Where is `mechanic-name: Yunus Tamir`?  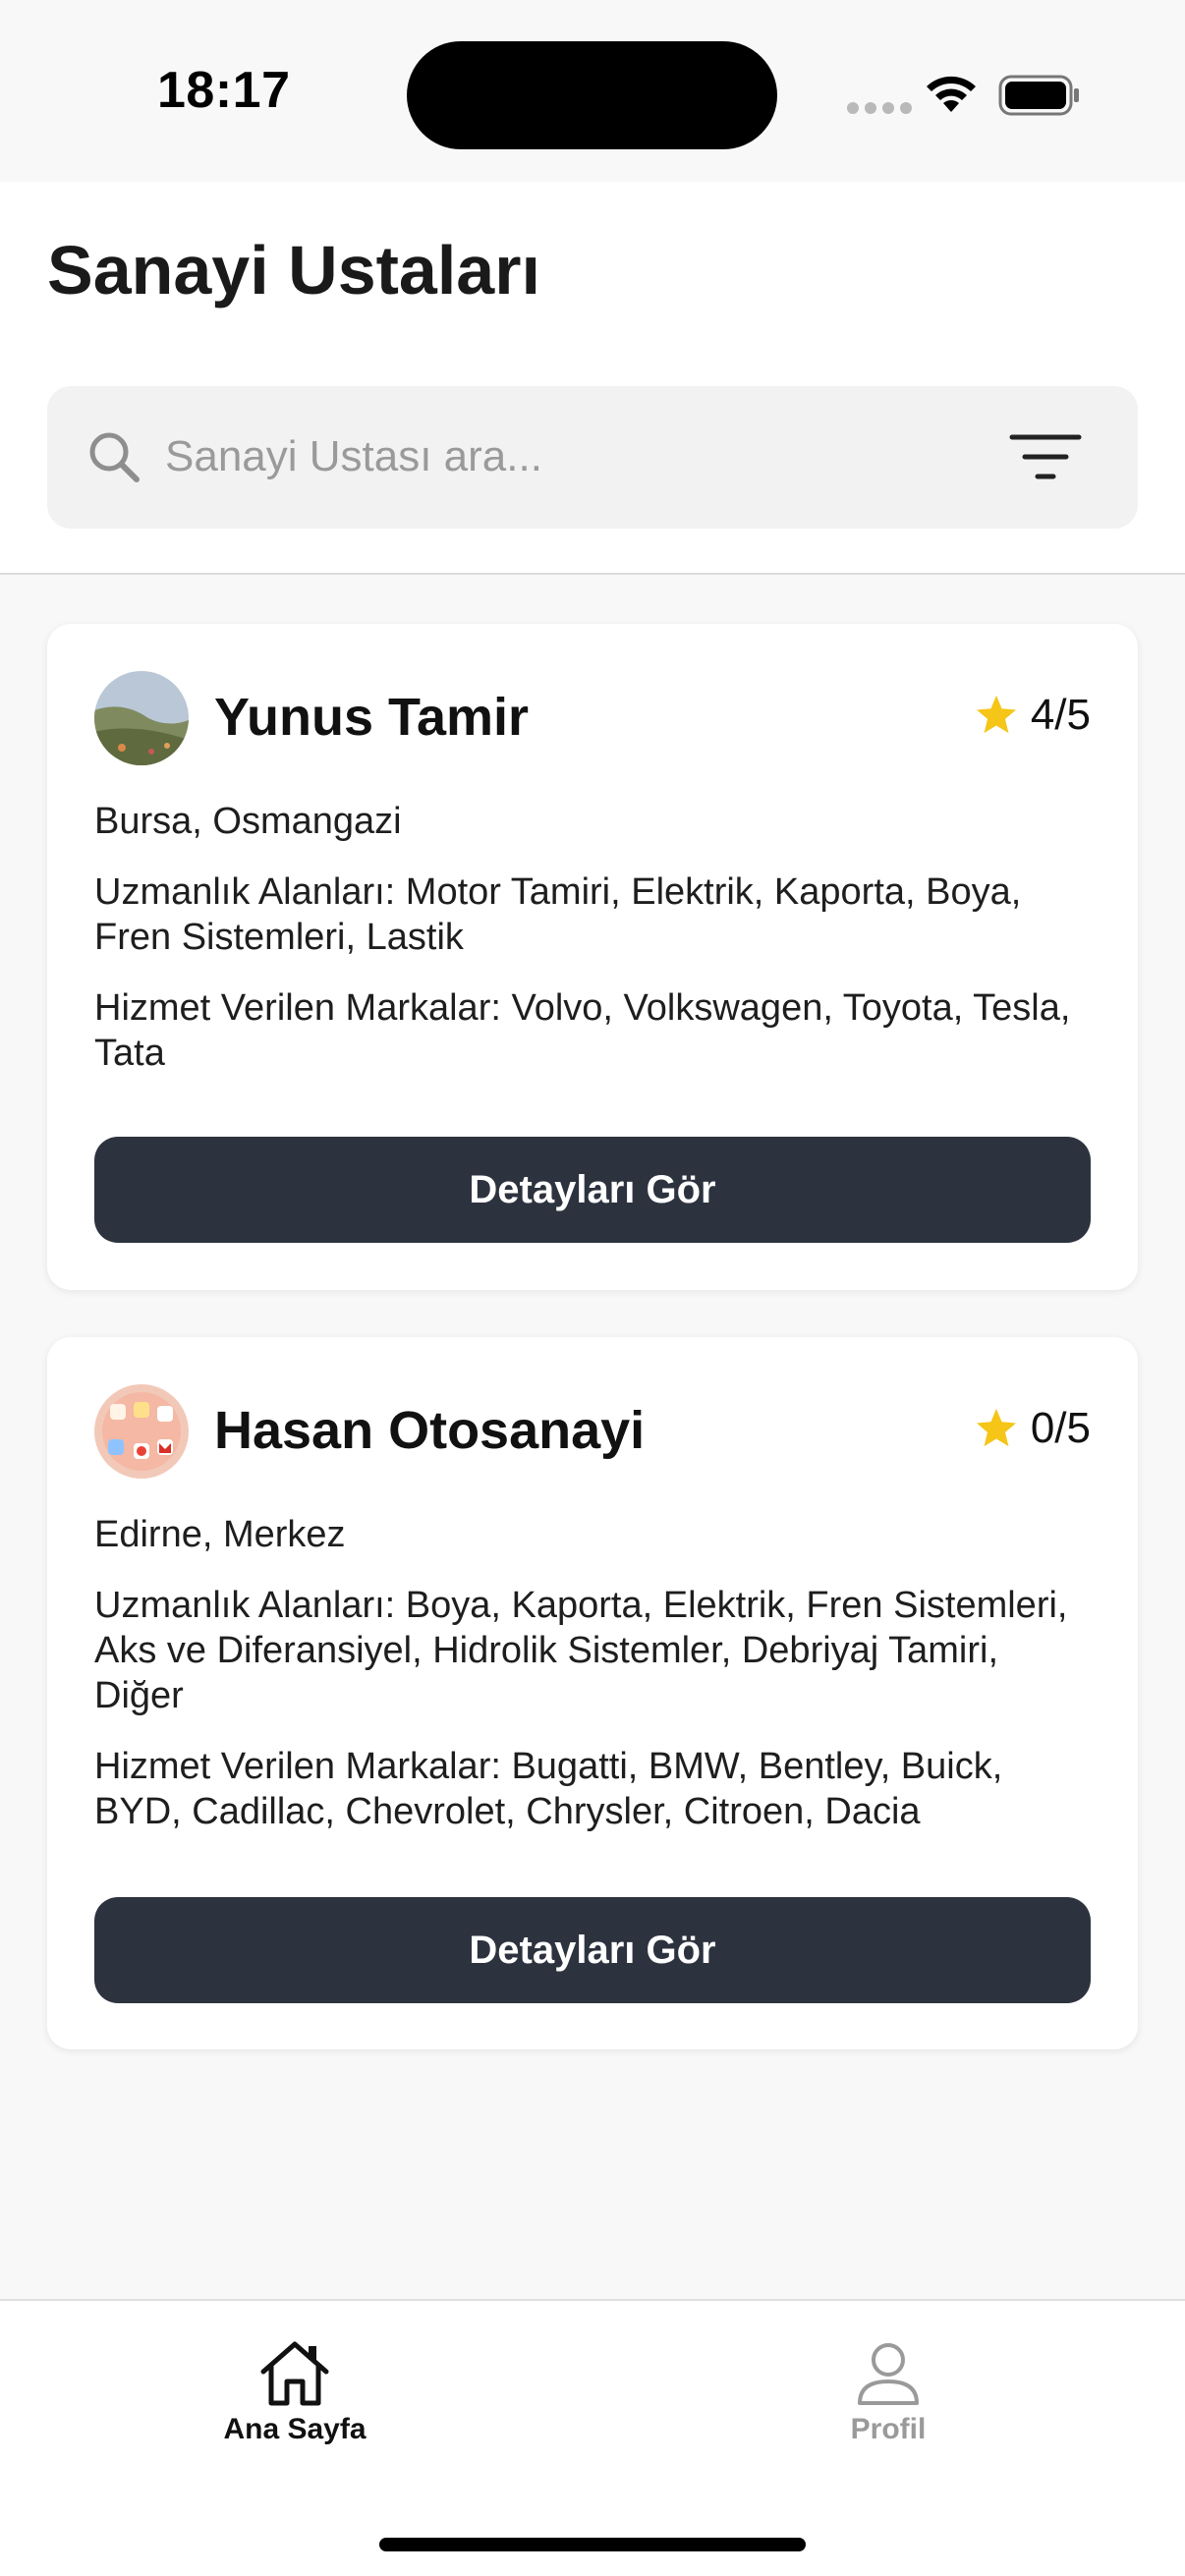 mechanic-name: Yunus Tamir is located at coordinates (372, 717).